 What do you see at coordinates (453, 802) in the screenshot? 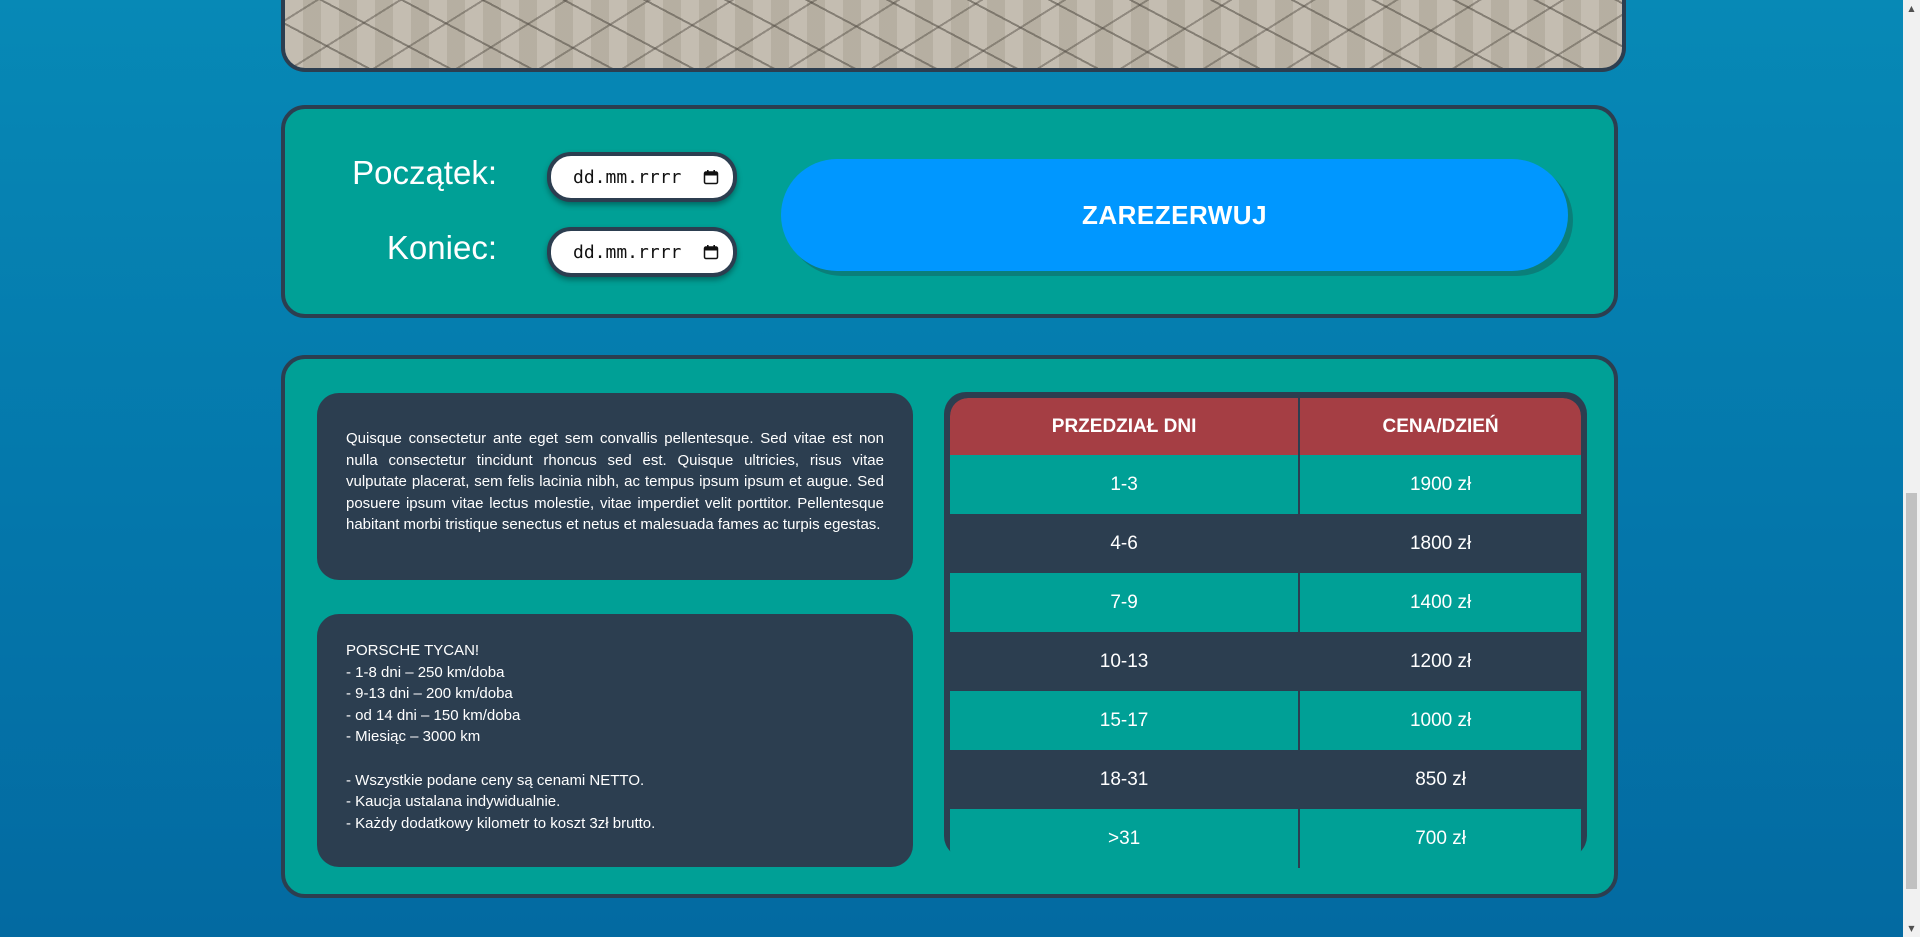
I see `rules-line: - Kaucja ustalana indywidualnie.` at bounding box center [453, 802].